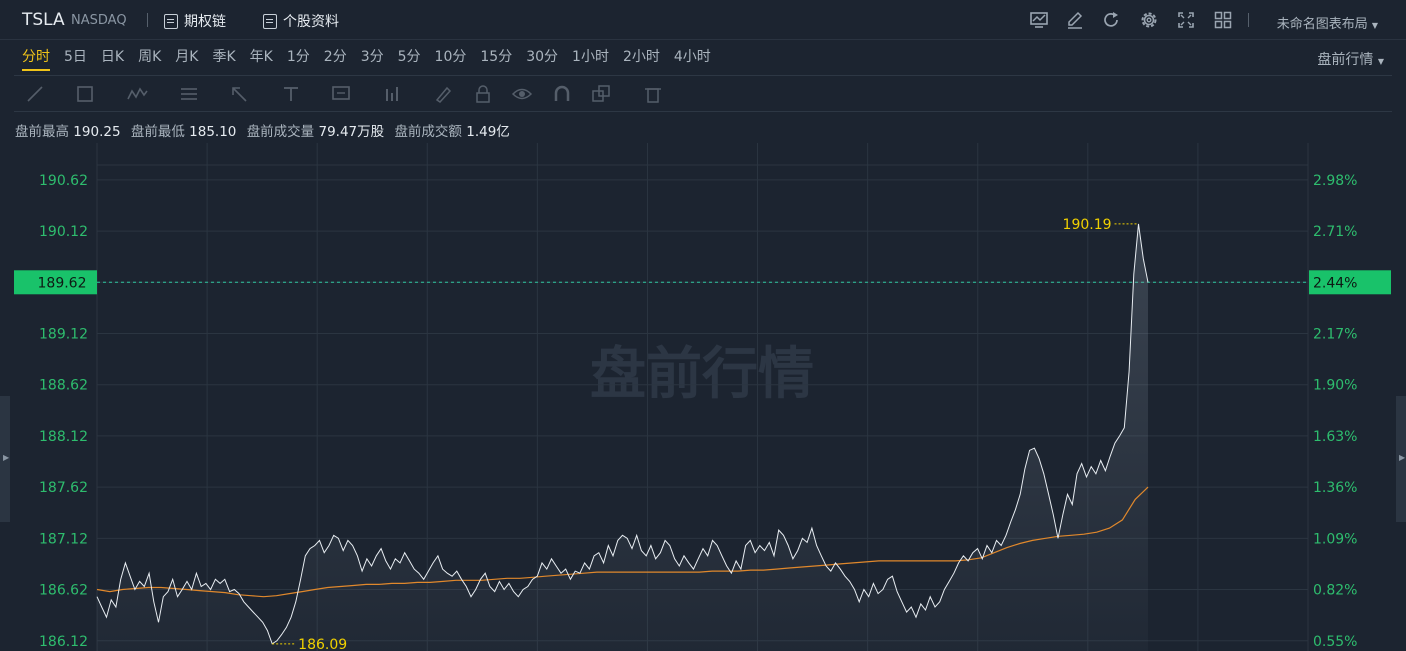  Describe the element at coordinates (542, 58) in the screenshot. I see `tab-period: 30分` at that location.